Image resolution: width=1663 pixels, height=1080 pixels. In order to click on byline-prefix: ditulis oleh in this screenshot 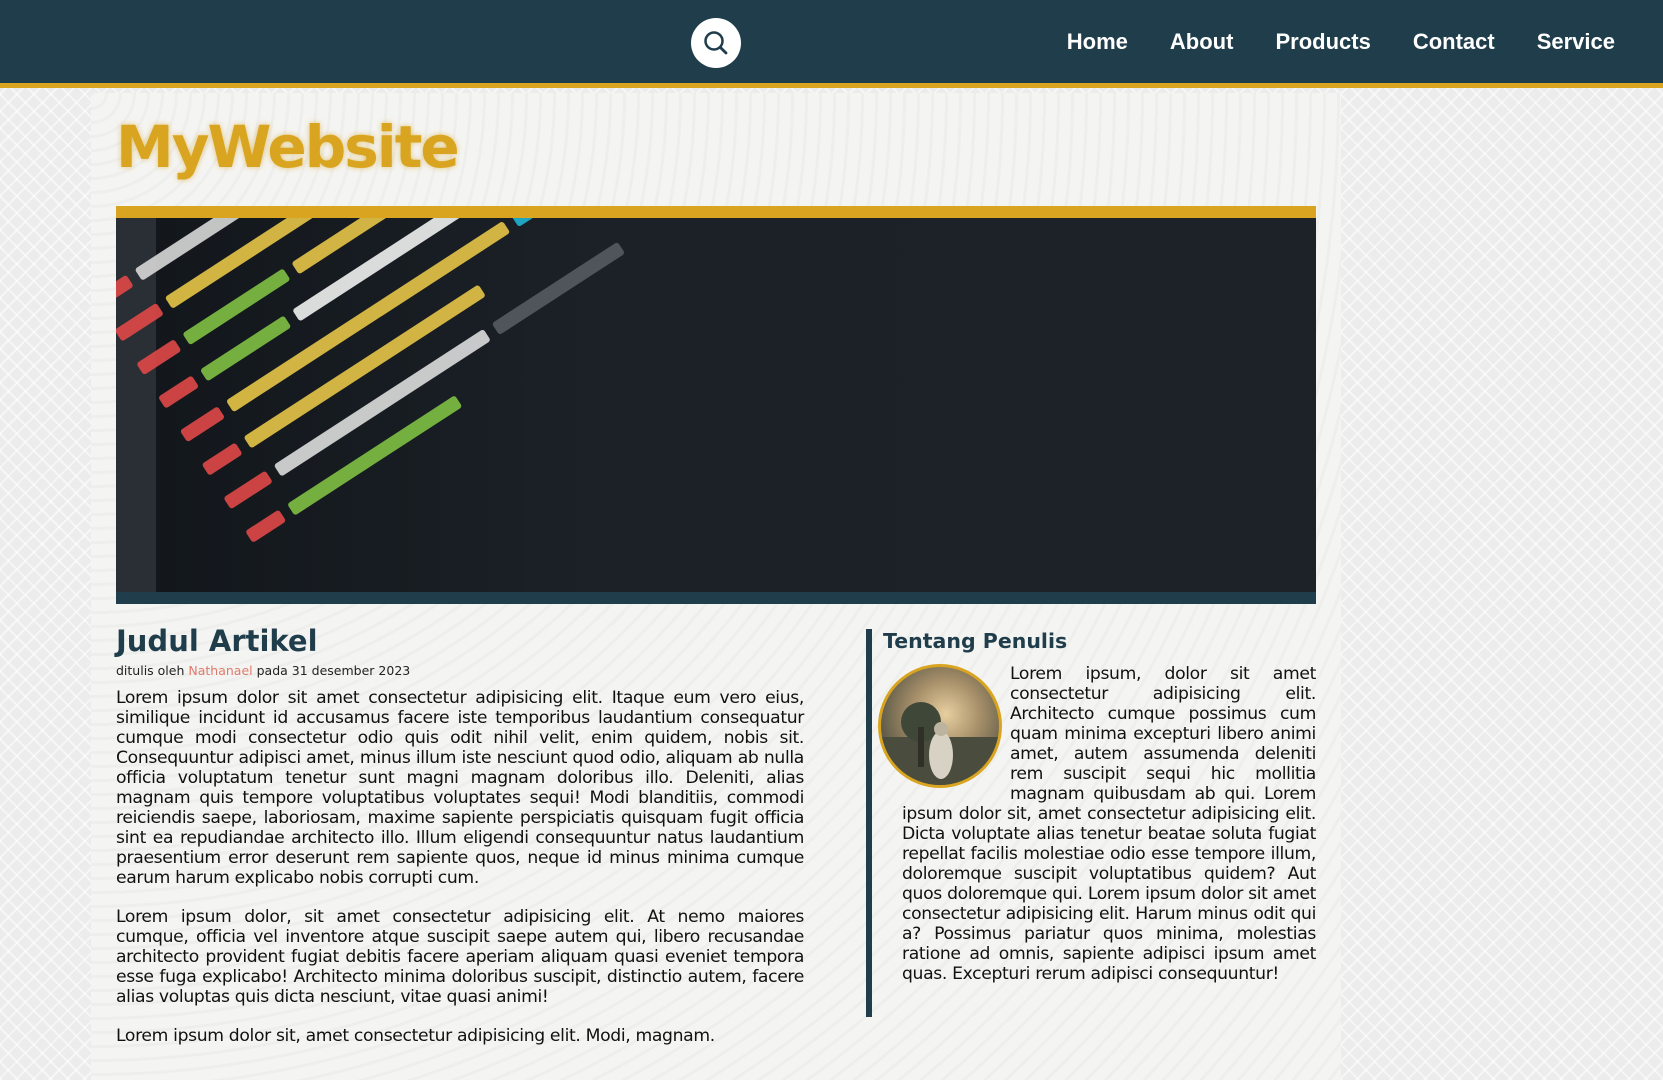, I will do `click(150, 670)`.